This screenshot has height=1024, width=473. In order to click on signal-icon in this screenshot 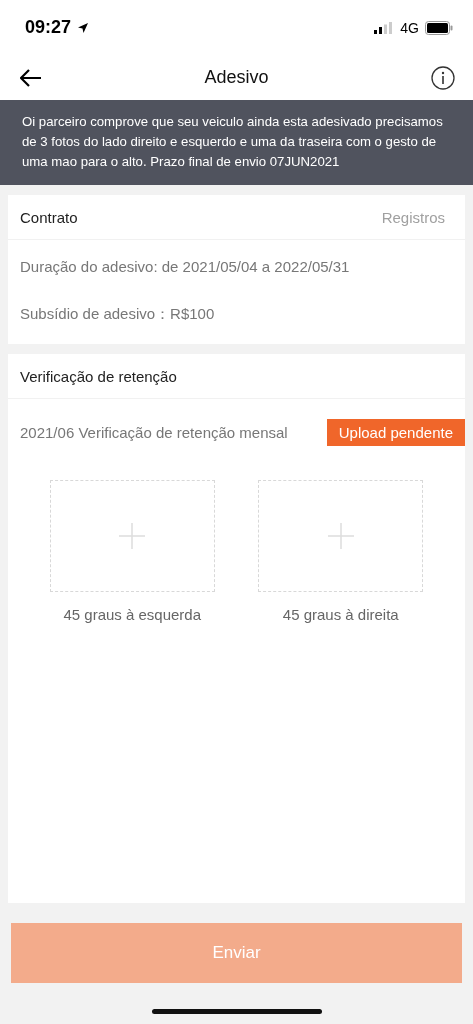, I will do `click(384, 27)`.